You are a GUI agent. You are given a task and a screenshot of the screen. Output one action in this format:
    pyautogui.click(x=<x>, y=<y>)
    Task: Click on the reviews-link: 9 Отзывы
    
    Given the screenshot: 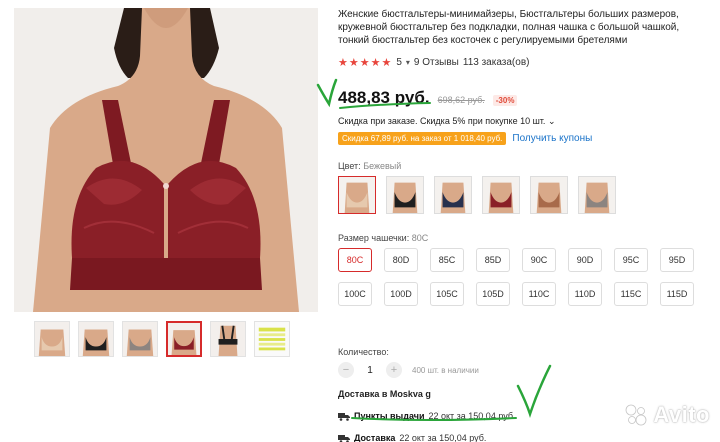 What is the action you would take?
    pyautogui.click(x=436, y=62)
    